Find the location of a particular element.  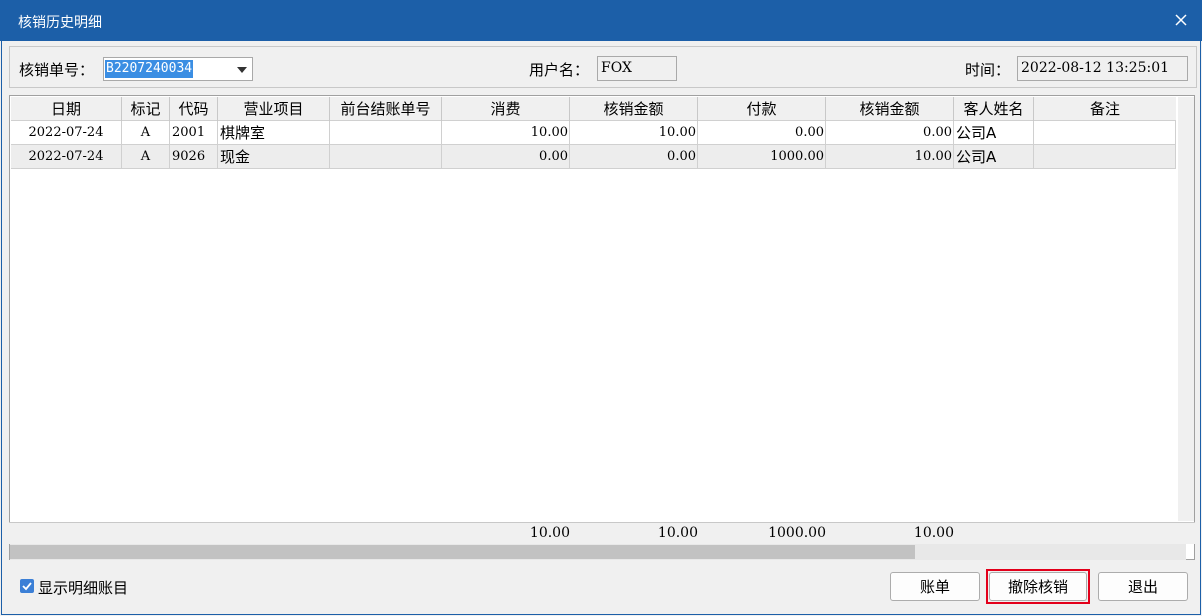

column-header-writeoff-2: 核销金额 is located at coordinates (890, 109).